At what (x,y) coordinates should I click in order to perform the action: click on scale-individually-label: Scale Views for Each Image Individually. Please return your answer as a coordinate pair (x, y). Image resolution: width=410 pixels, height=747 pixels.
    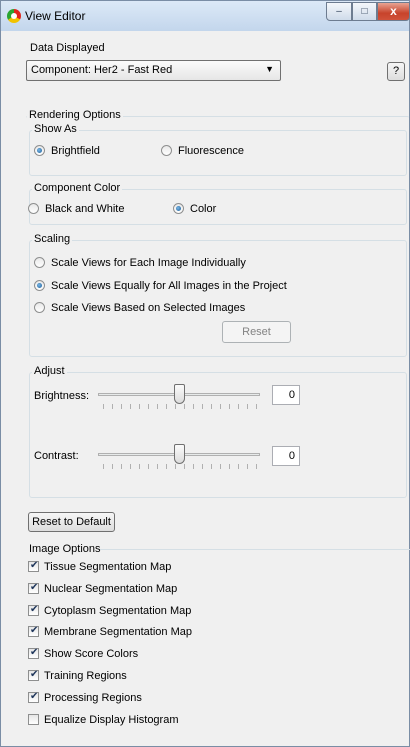
    Looking at the image, I should click on (148, 263).